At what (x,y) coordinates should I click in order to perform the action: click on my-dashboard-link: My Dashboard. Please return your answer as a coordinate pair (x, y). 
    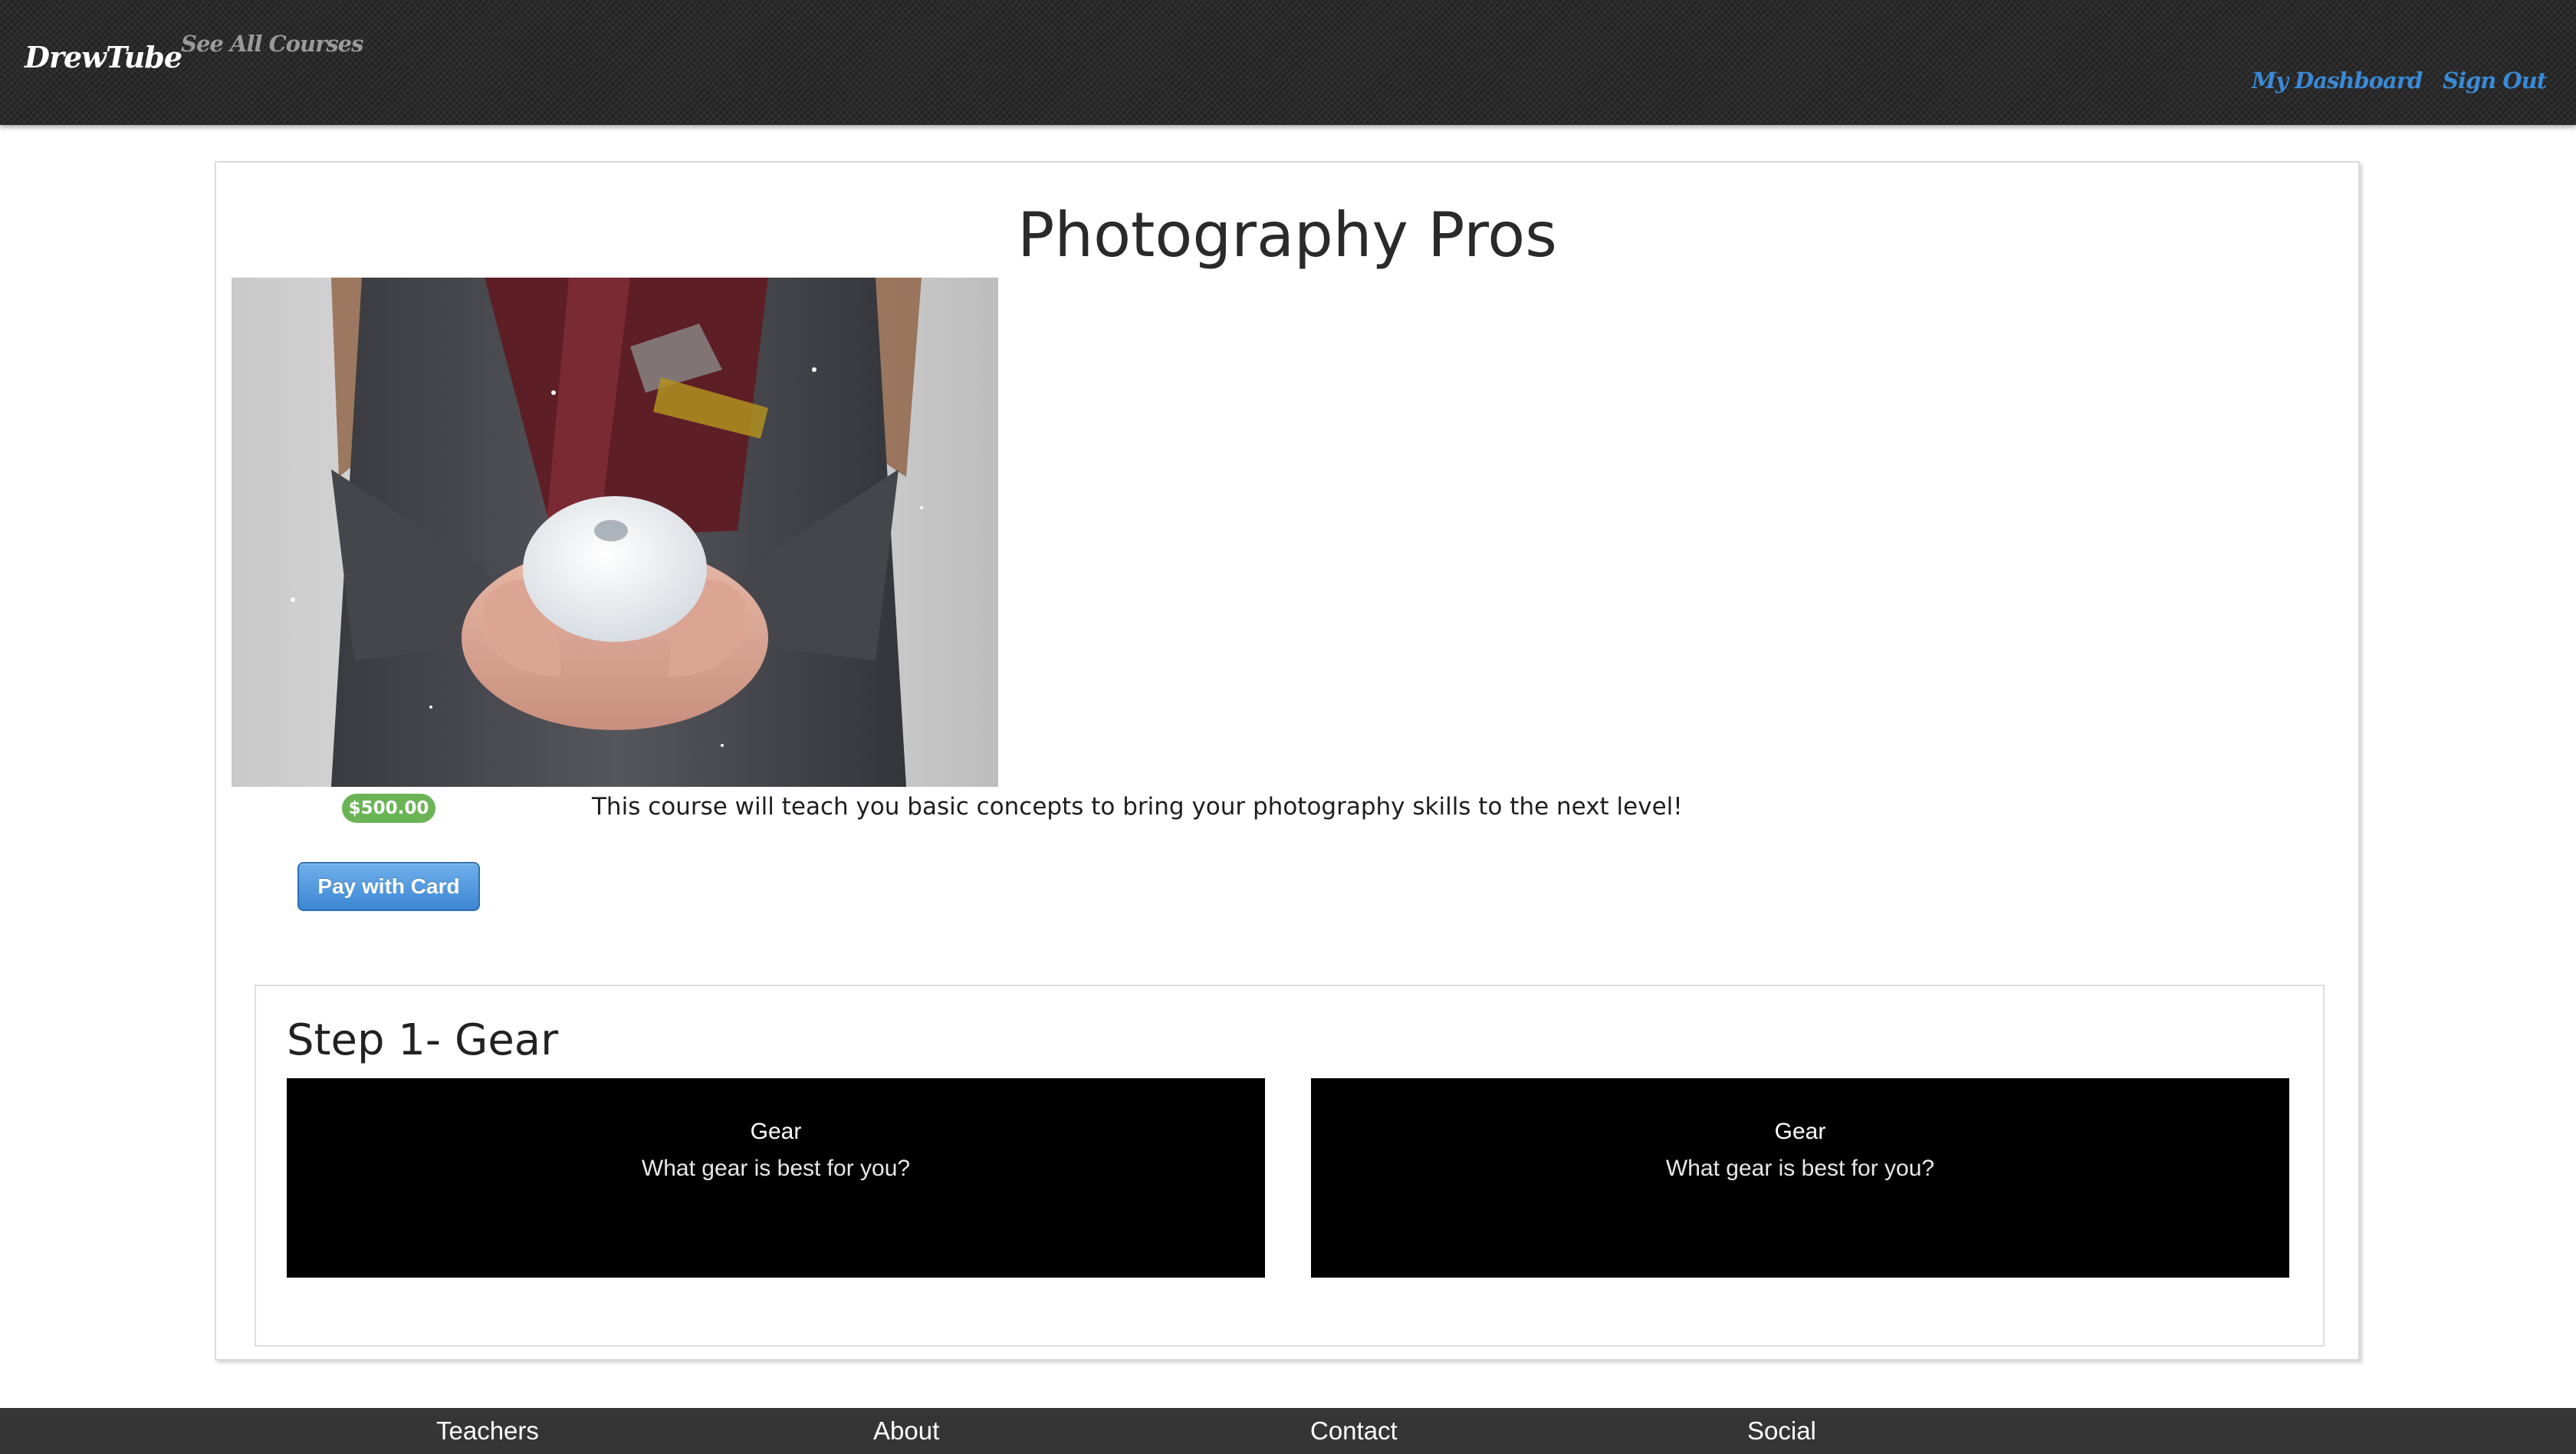
    Looking at the image, I should click on (2338, 80).